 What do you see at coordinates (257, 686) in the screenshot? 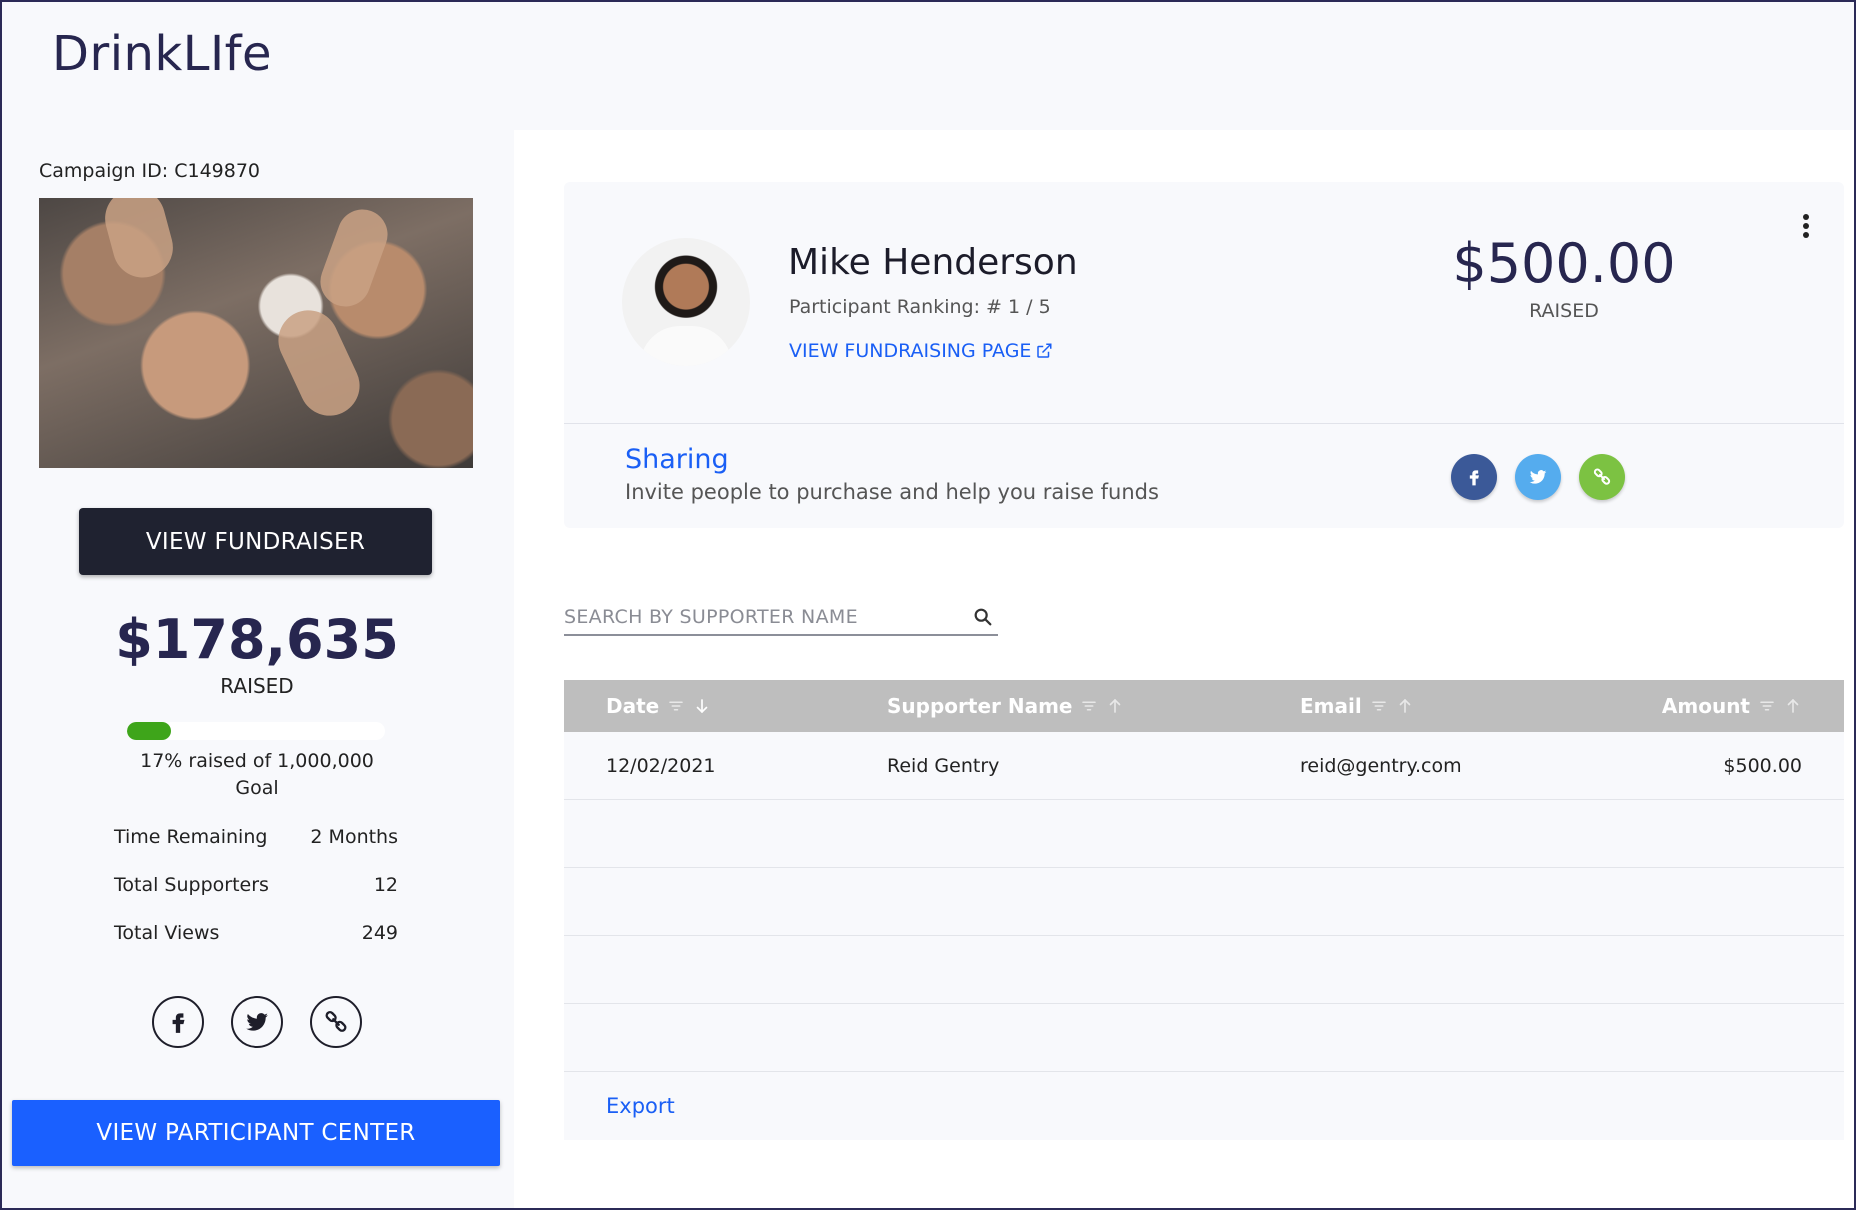
I see `campaign-raised-label: RAISED` at bounding box center [257, 686].